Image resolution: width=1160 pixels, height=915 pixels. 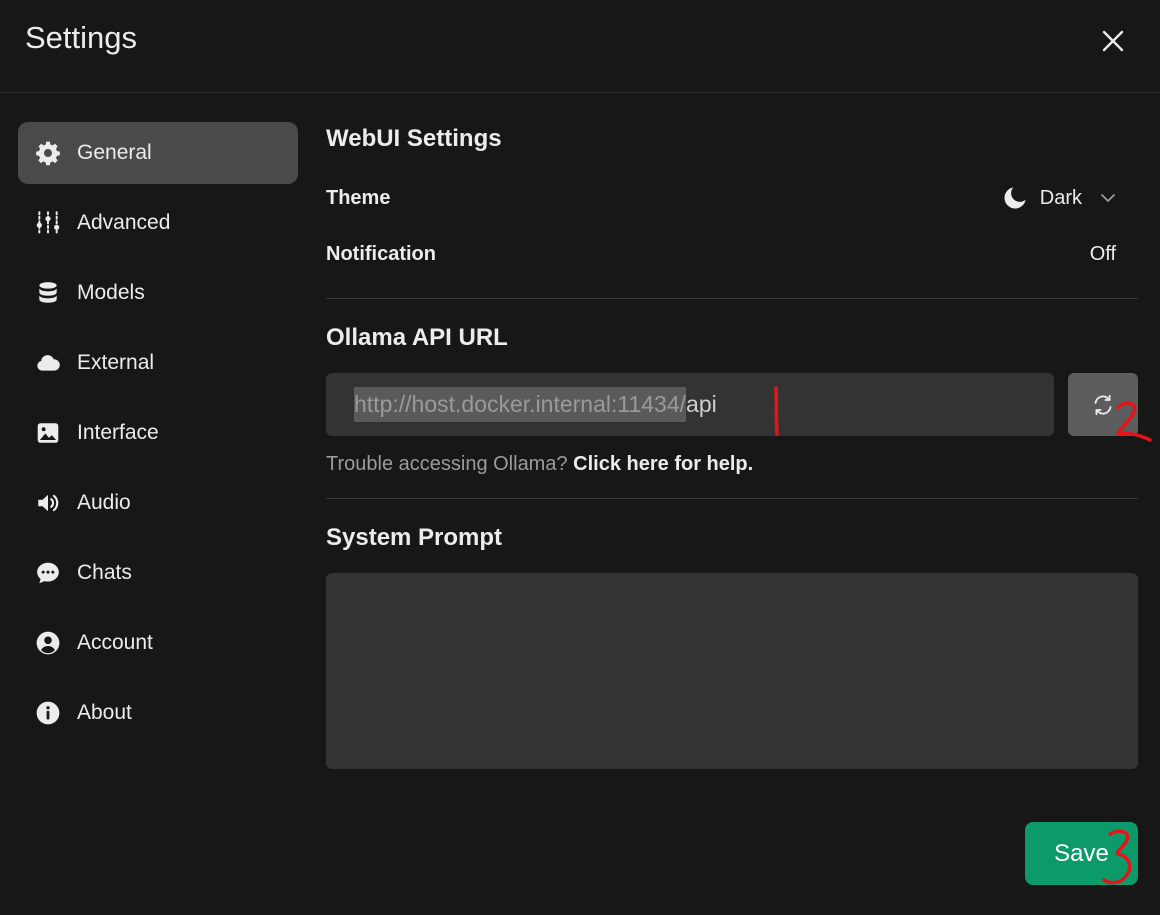 I want to click on refresh-icon, so click(x=1103, y=404).